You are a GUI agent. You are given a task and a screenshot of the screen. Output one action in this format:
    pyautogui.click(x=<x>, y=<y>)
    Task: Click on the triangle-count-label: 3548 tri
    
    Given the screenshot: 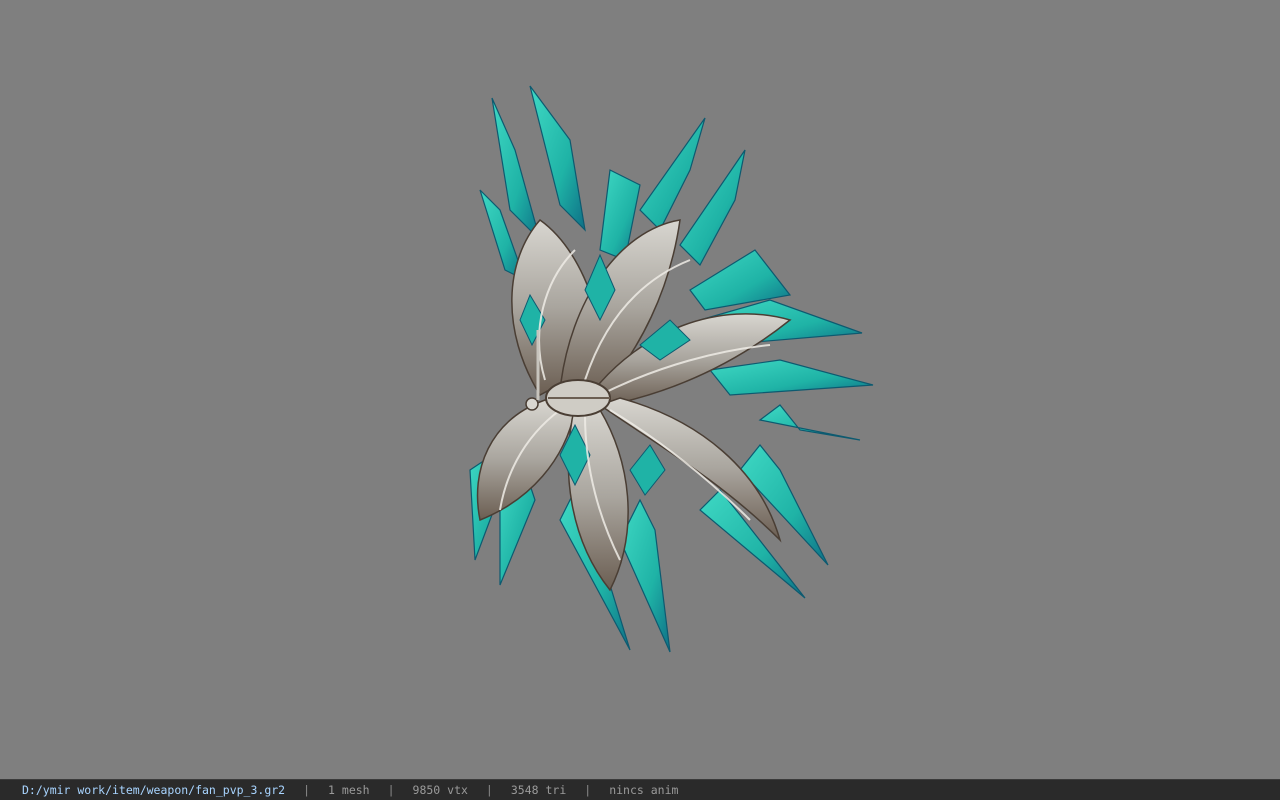 What is the action you would take?
    pyautogui.click(x=538, y=790)
    